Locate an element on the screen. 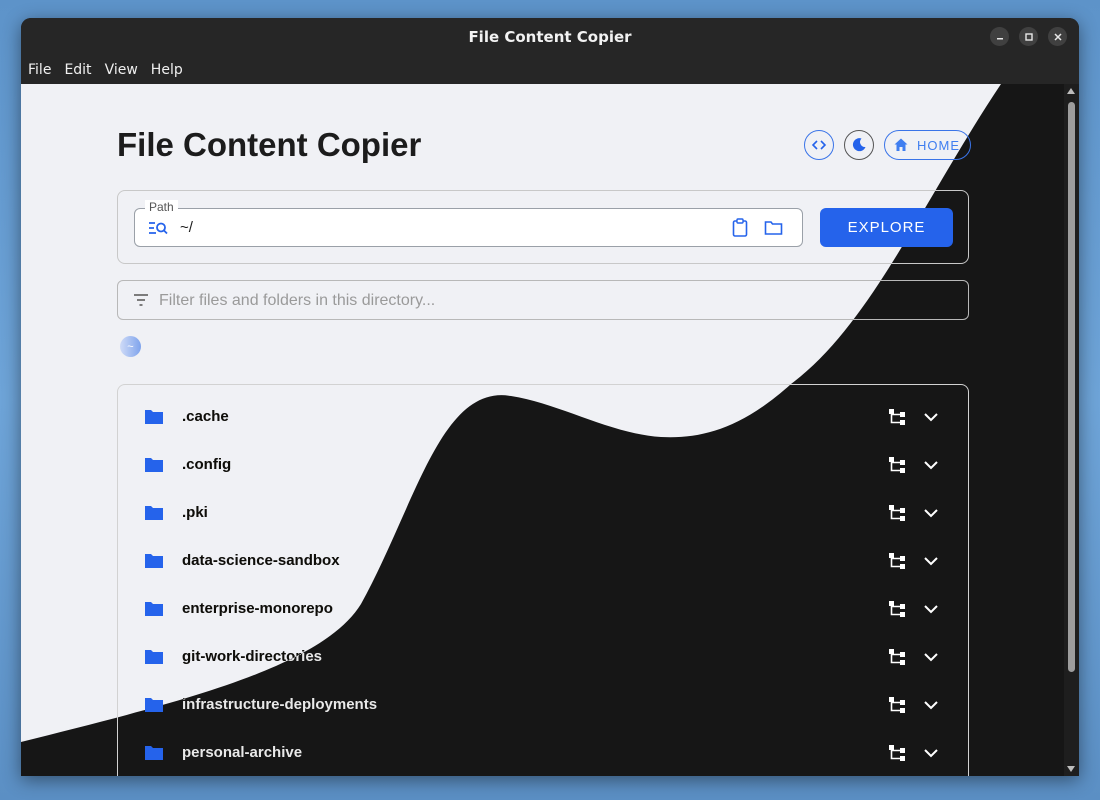 Image resolution: width=1100 pixels, height=800 pixels. title-bar: File Content Copier is located at coordinates (550, 36).